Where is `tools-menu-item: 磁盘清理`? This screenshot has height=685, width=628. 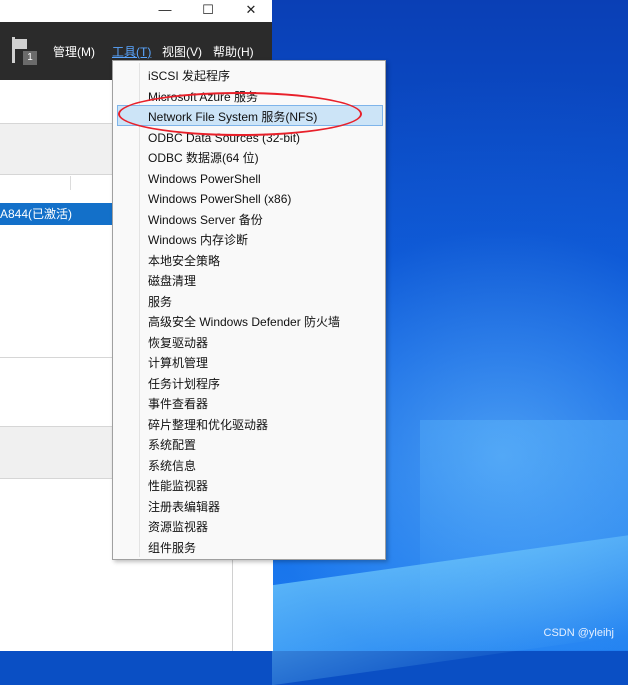 tools-menu-item: 磁盘清理 is located at coordinates (172, 281).